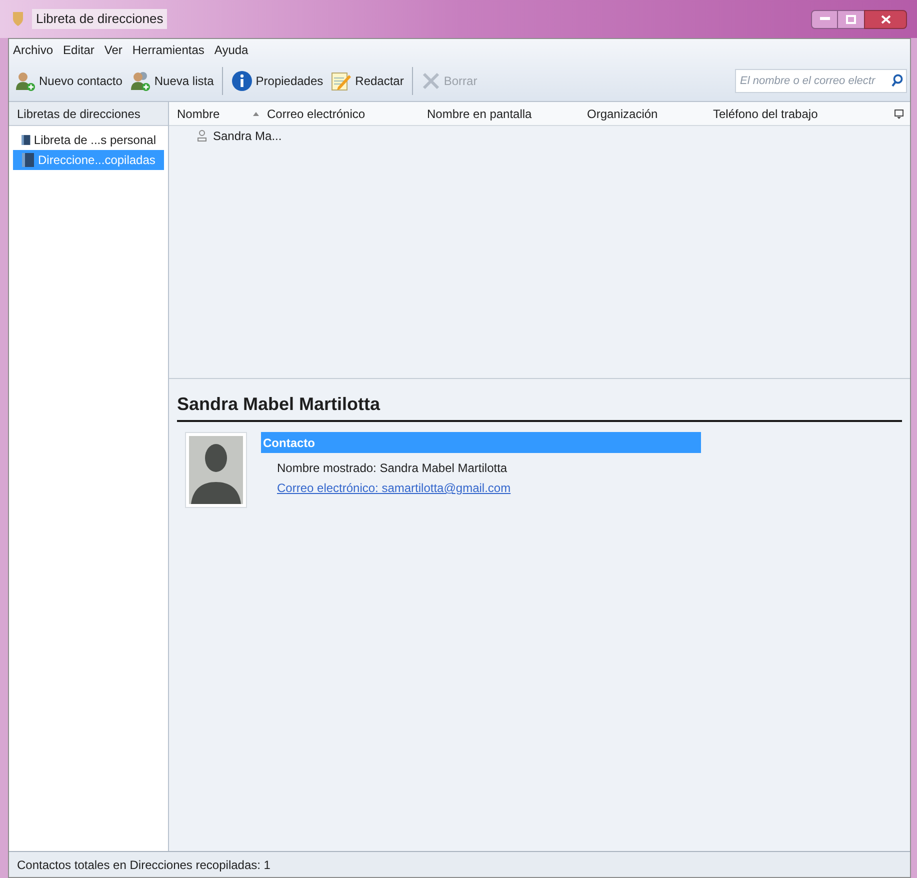  I want to click on close-button, so click(885, 19).